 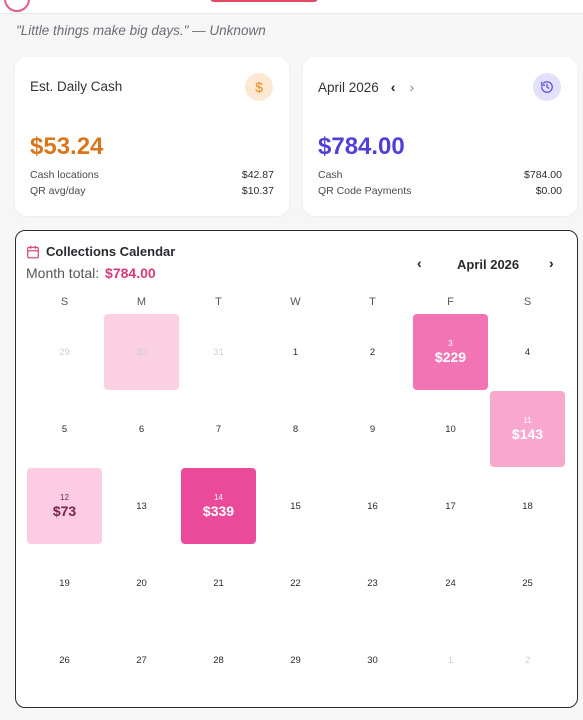 What do you see at coordinates (547, 87) in the screenshot?
I see `history-icon` at bounding box center [547, 87].